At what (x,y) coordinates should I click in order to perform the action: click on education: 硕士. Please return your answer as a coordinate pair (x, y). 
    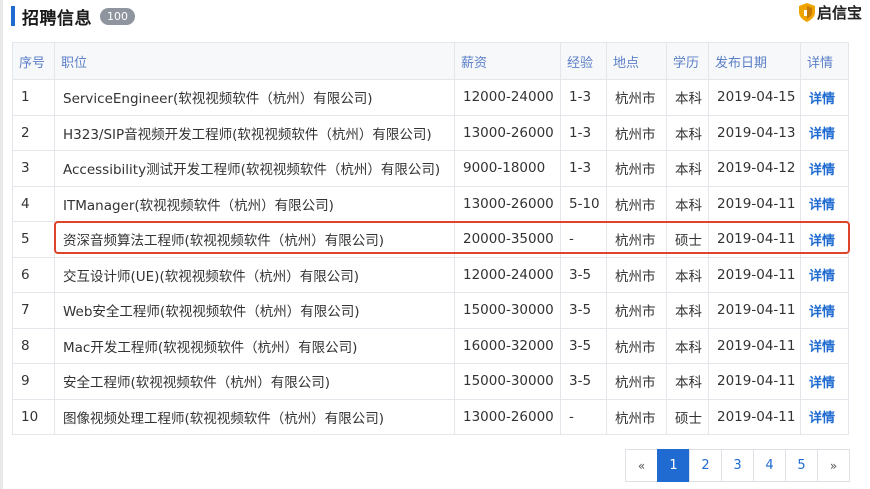
    Looking at the image, I should click on (687, 239).